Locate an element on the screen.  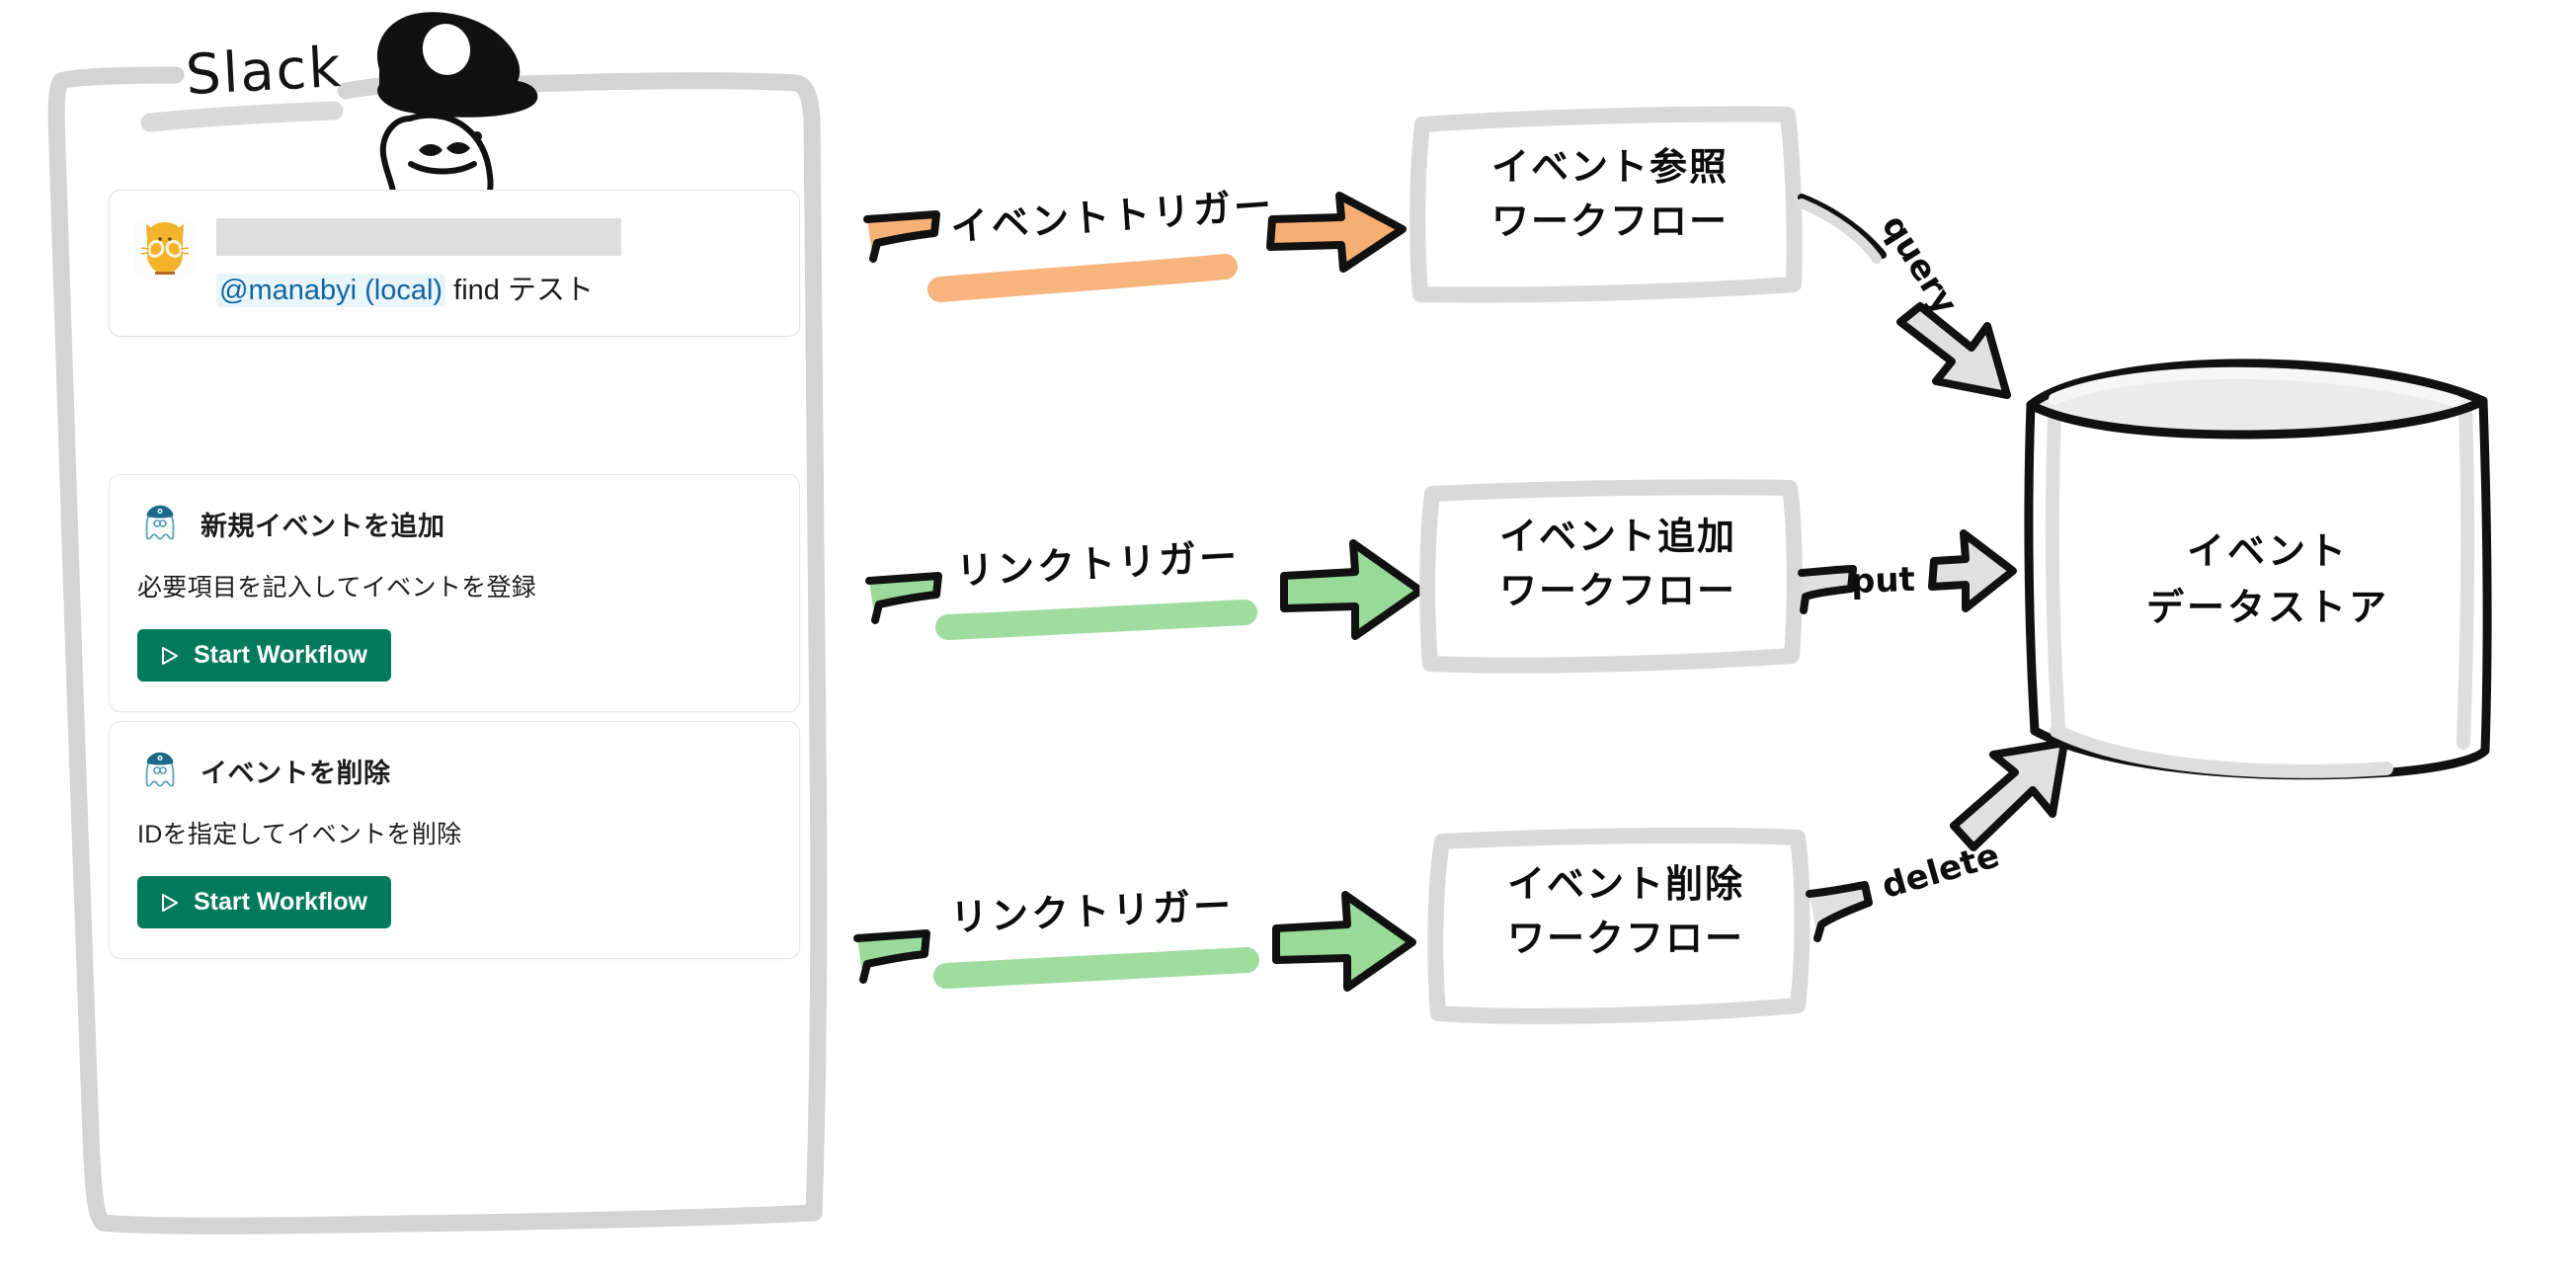
workflow-card-description: IDを指定してイベントを削除 is located at coordinates (299, 834).